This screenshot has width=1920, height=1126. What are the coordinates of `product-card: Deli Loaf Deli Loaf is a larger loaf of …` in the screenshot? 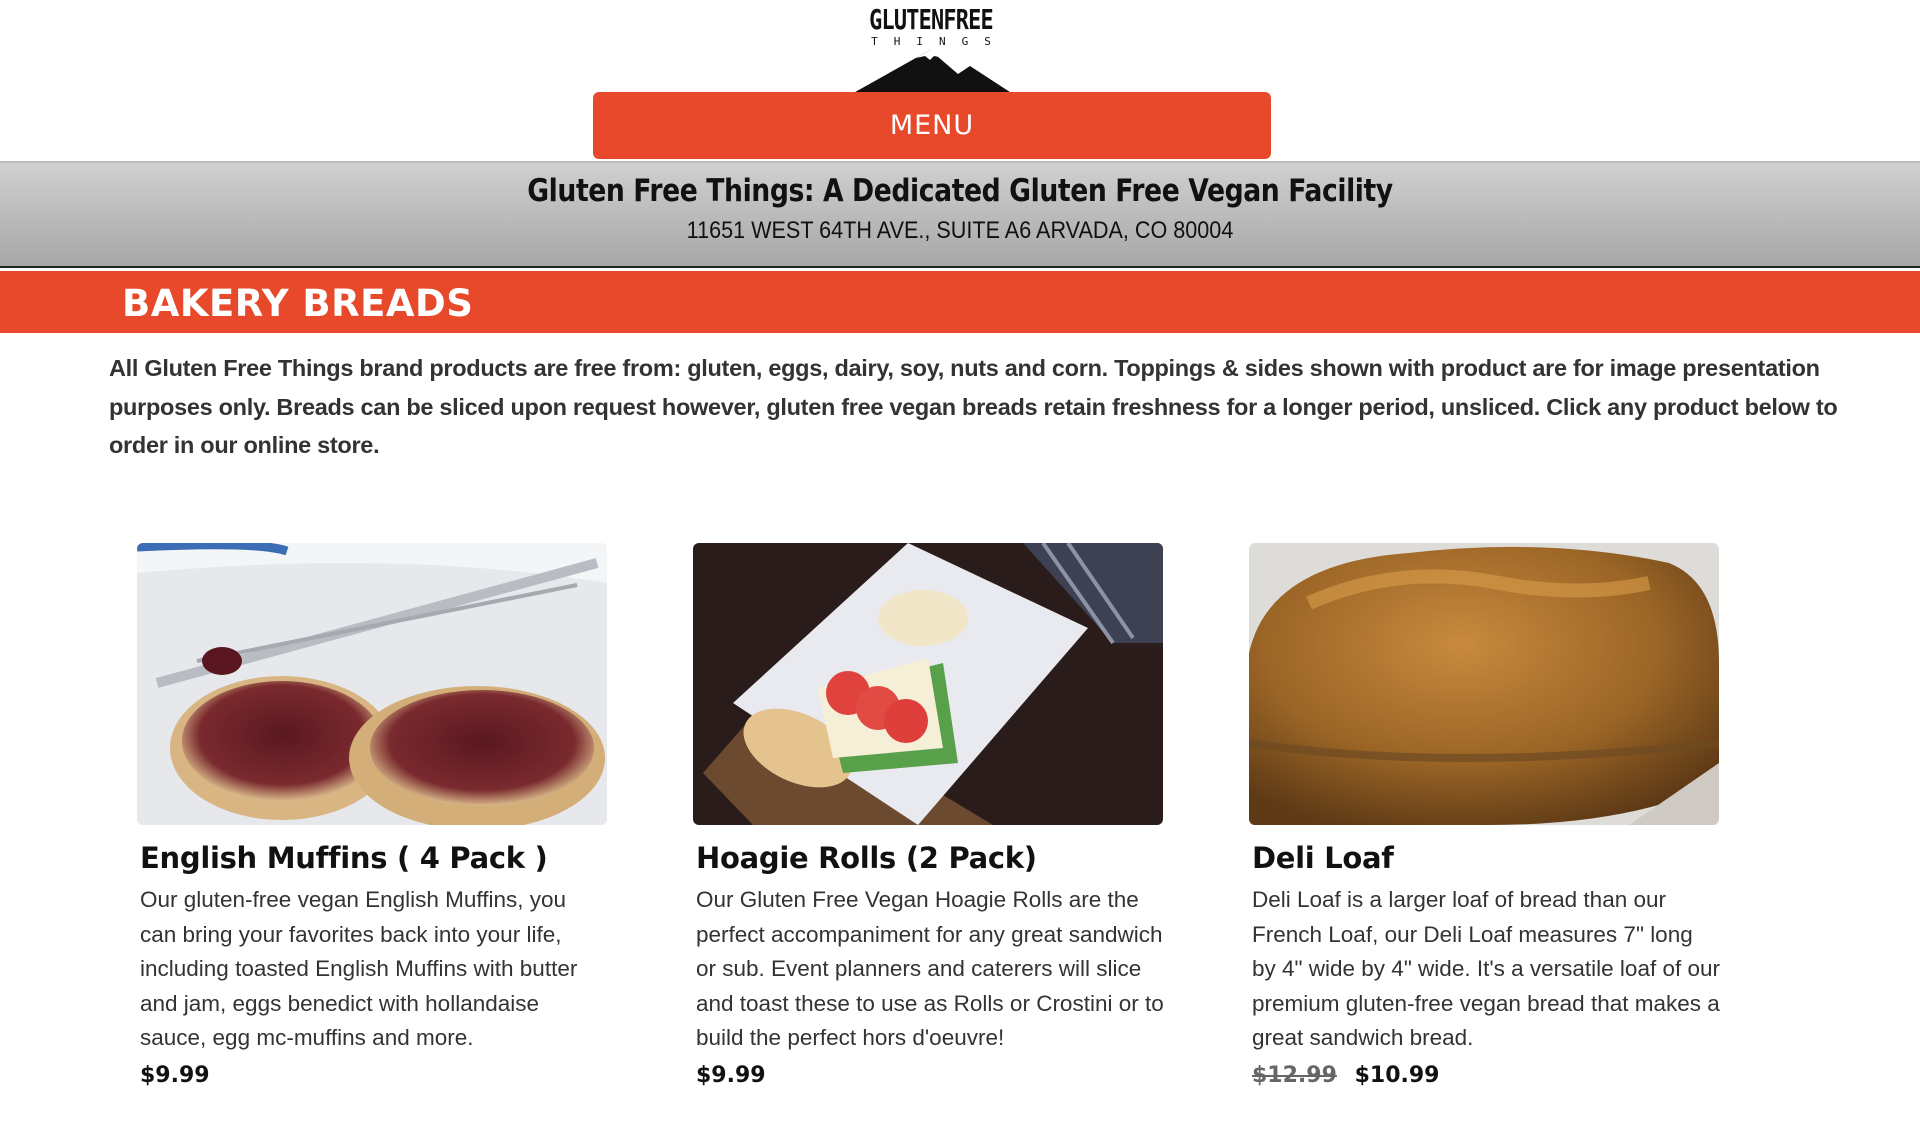 It's located at (1484, 815).